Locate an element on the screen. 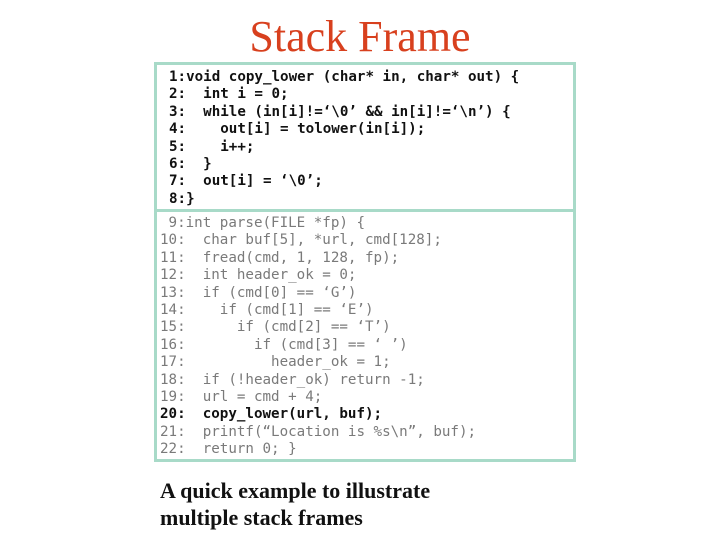  line-number: 15: is located at coordinates (173, 327).